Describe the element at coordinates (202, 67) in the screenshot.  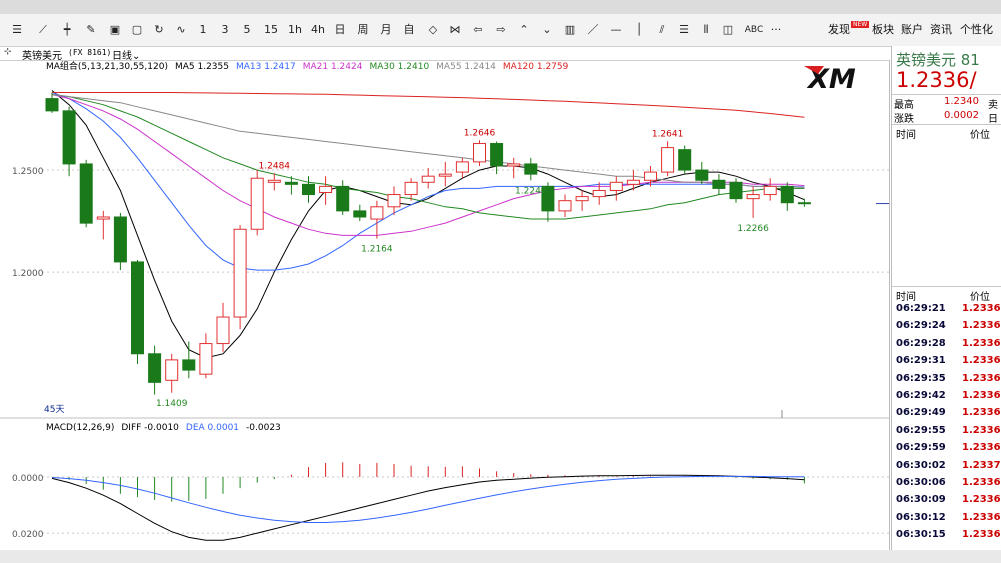
I see `ma-legend-item: MA5 1.2355` at that location.